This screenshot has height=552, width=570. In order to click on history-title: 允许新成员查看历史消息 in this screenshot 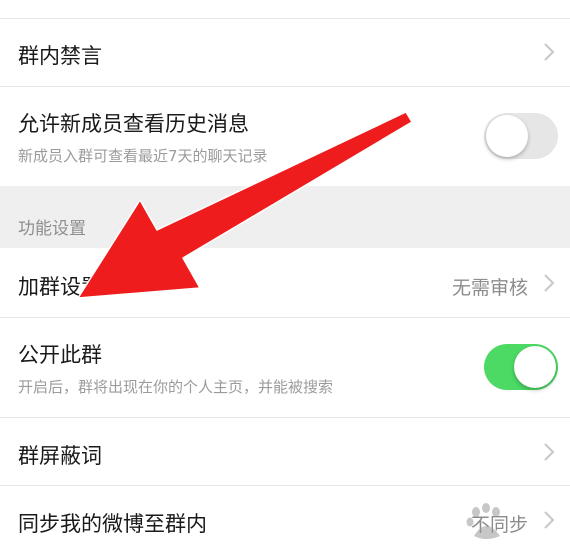, I will do `click(133, 124)`.